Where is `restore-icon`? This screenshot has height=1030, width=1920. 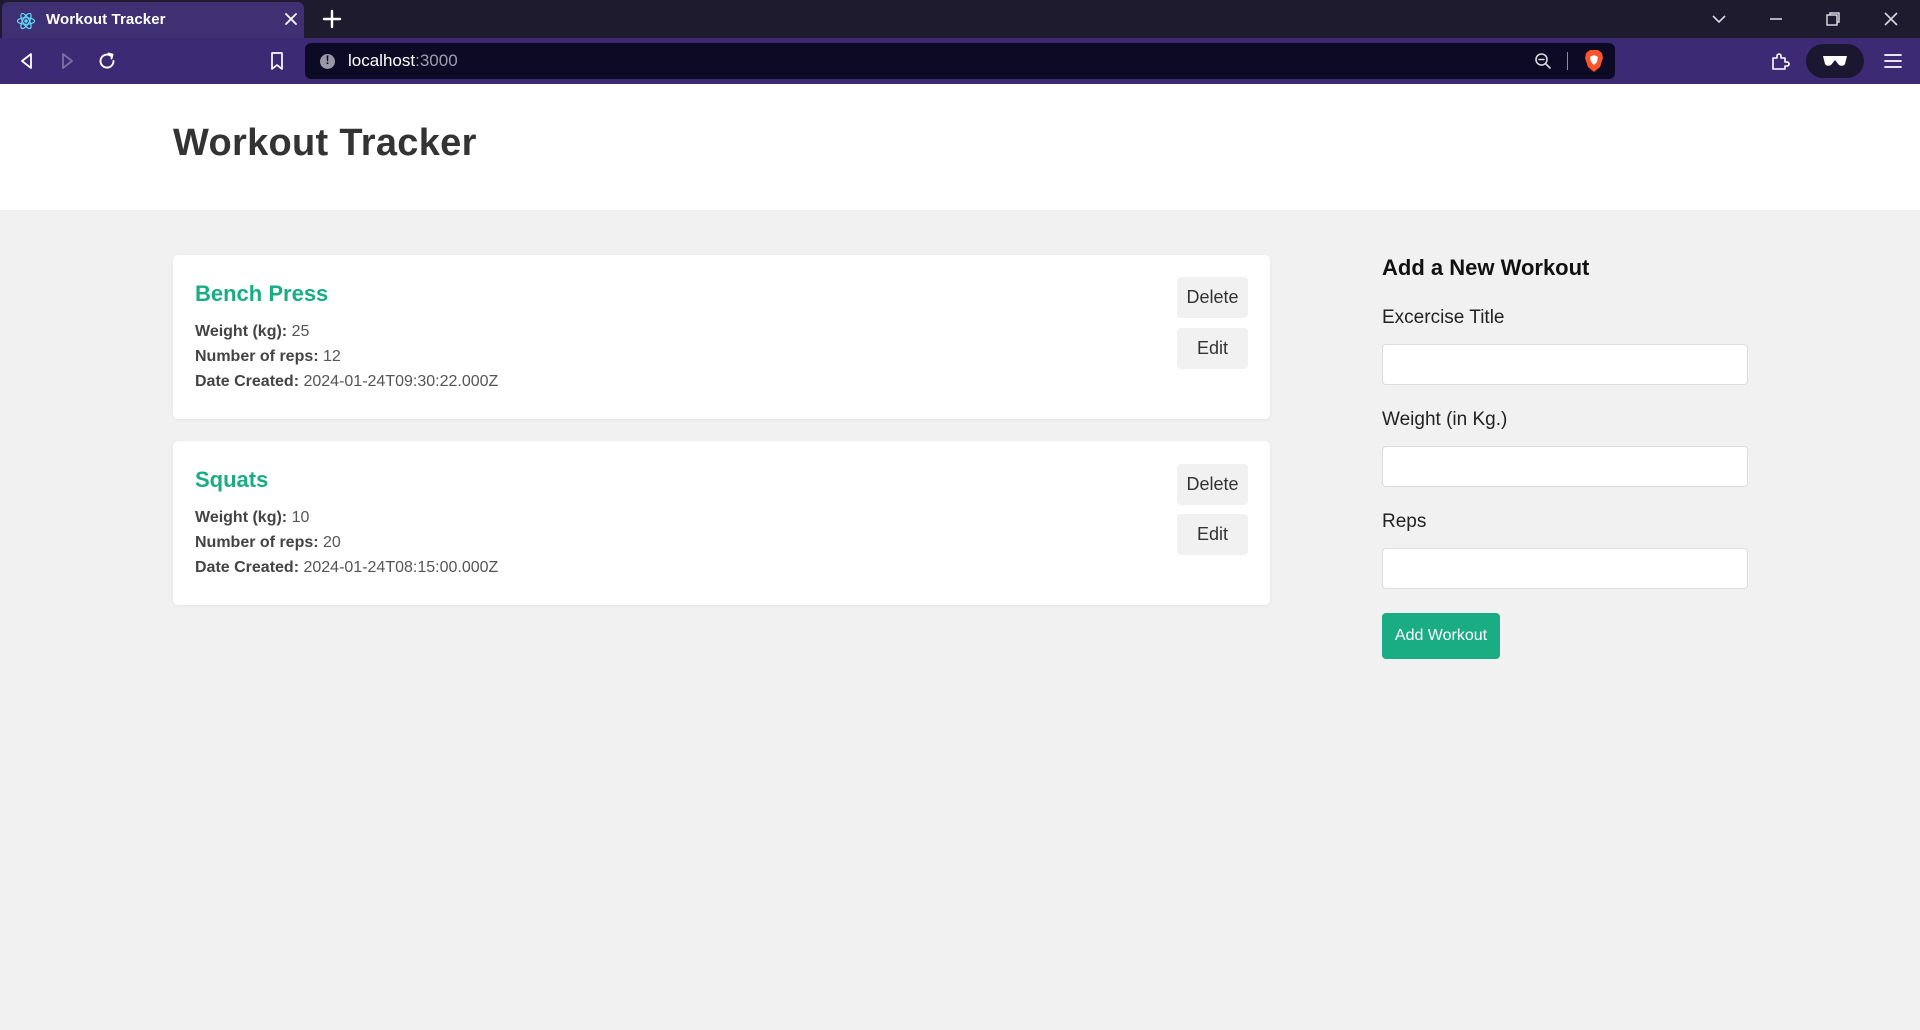 restore-icon is located at coordinates (1833, 19).